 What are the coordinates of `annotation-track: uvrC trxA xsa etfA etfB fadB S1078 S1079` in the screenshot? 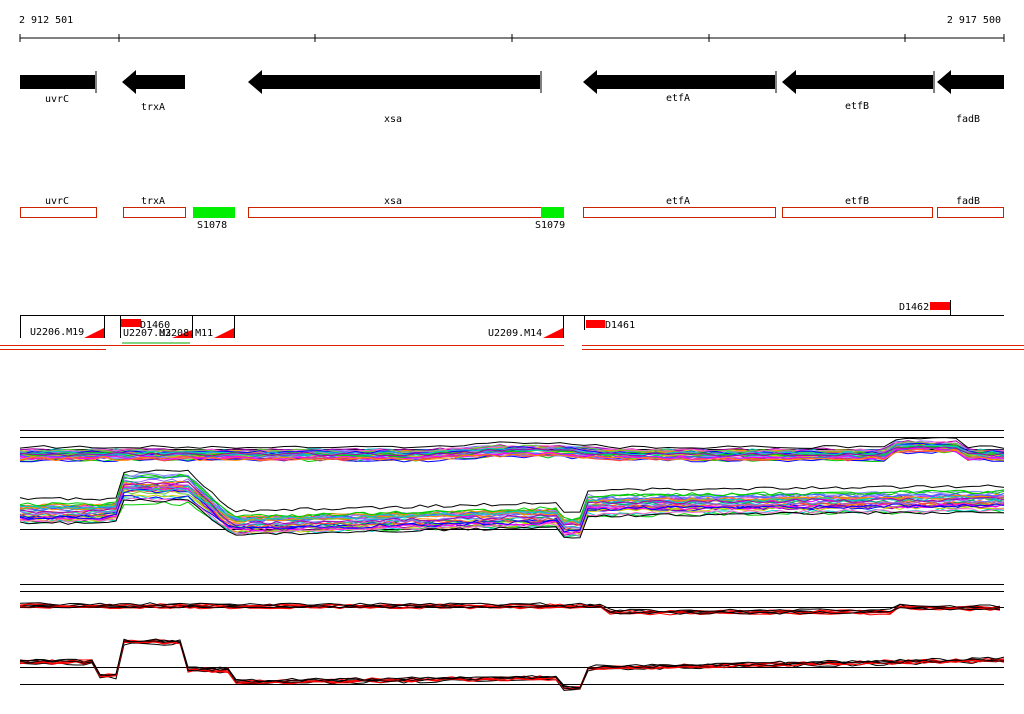 It's located at (512, 213).